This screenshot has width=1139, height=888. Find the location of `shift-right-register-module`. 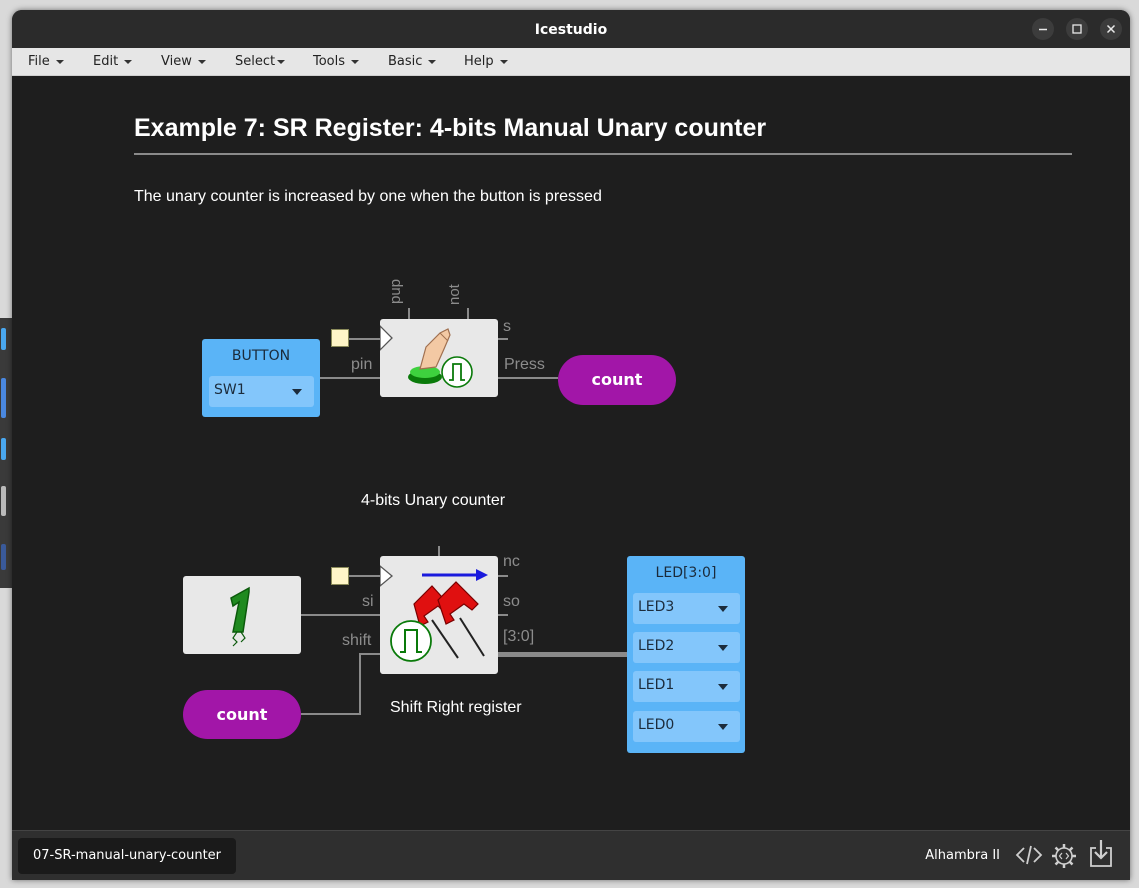

shift-right-register-module is located at coordinates (438, 615).